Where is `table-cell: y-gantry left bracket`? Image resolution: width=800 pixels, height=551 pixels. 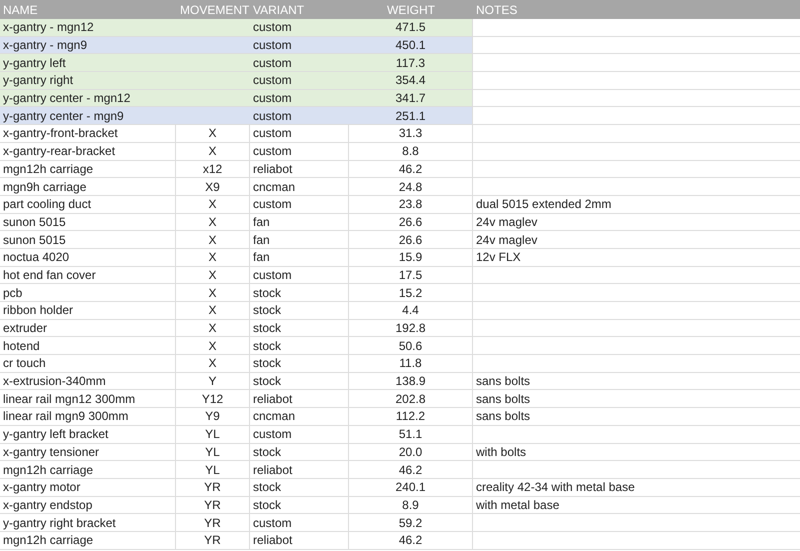 table-cell: y-gantry left bracket is located at coordinates (55, 434).